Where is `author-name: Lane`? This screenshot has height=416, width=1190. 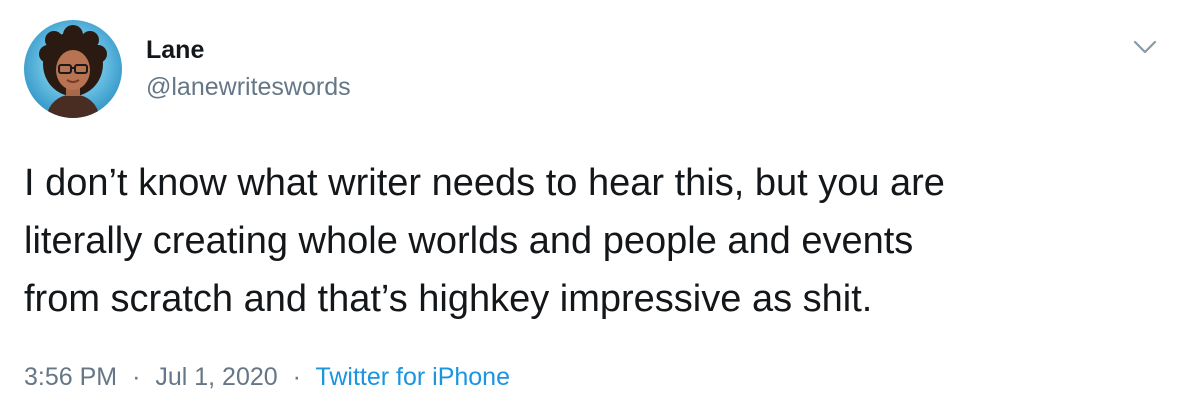 author-name: Lane is located at coordinates (175, 50).